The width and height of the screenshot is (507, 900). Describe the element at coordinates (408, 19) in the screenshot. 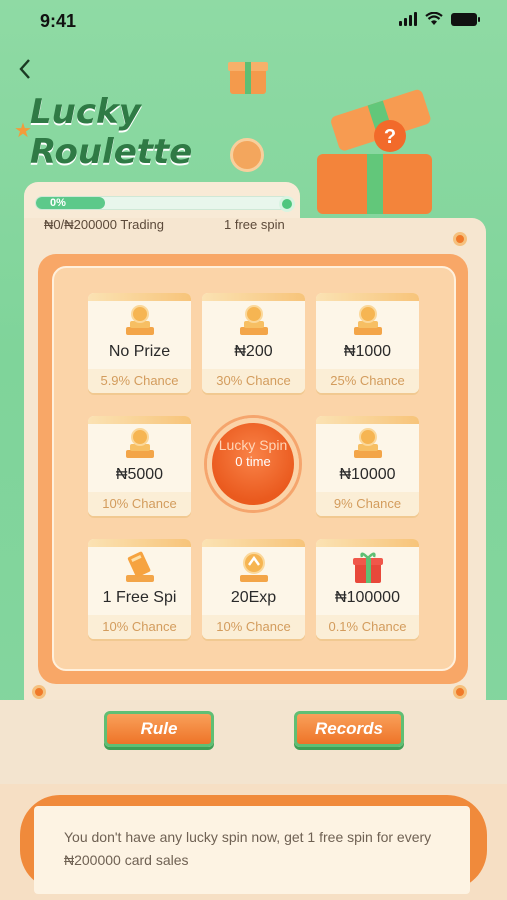

I see `signal-icon` at that location.